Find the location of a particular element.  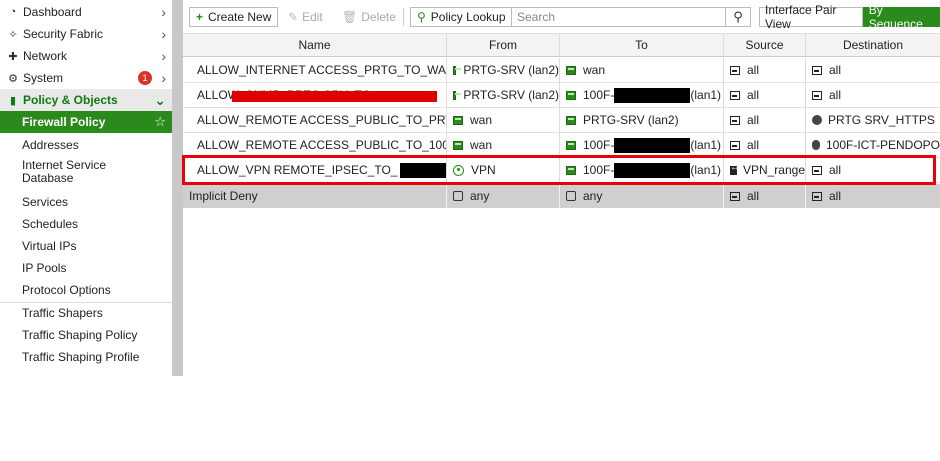

red-redaction-mark is located at coordinates (334, 96).